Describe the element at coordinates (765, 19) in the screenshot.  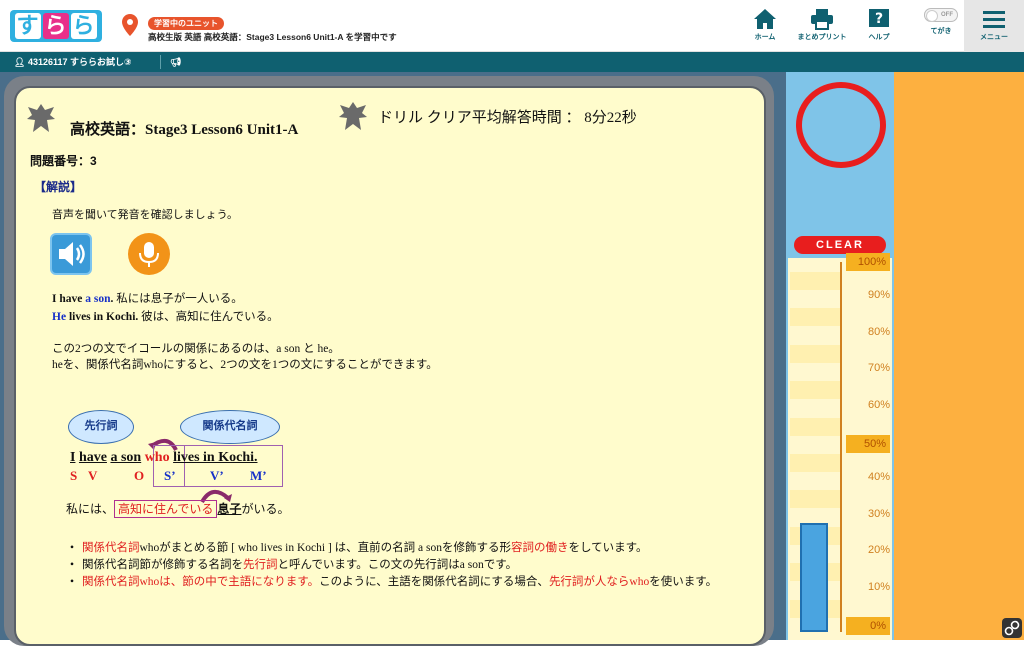
I see `home-icon` at that location.